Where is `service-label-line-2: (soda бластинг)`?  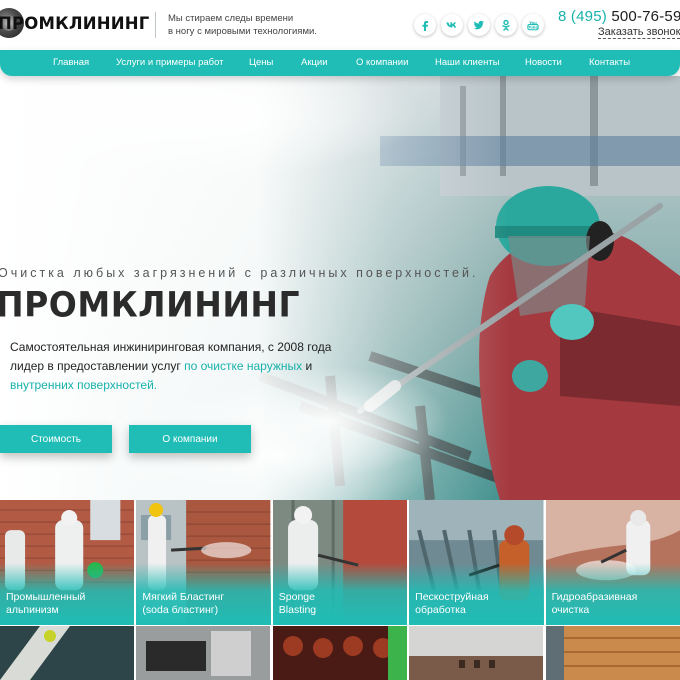
service-label-line-2: (soda бластинг) is located at coordinates (180, 609).